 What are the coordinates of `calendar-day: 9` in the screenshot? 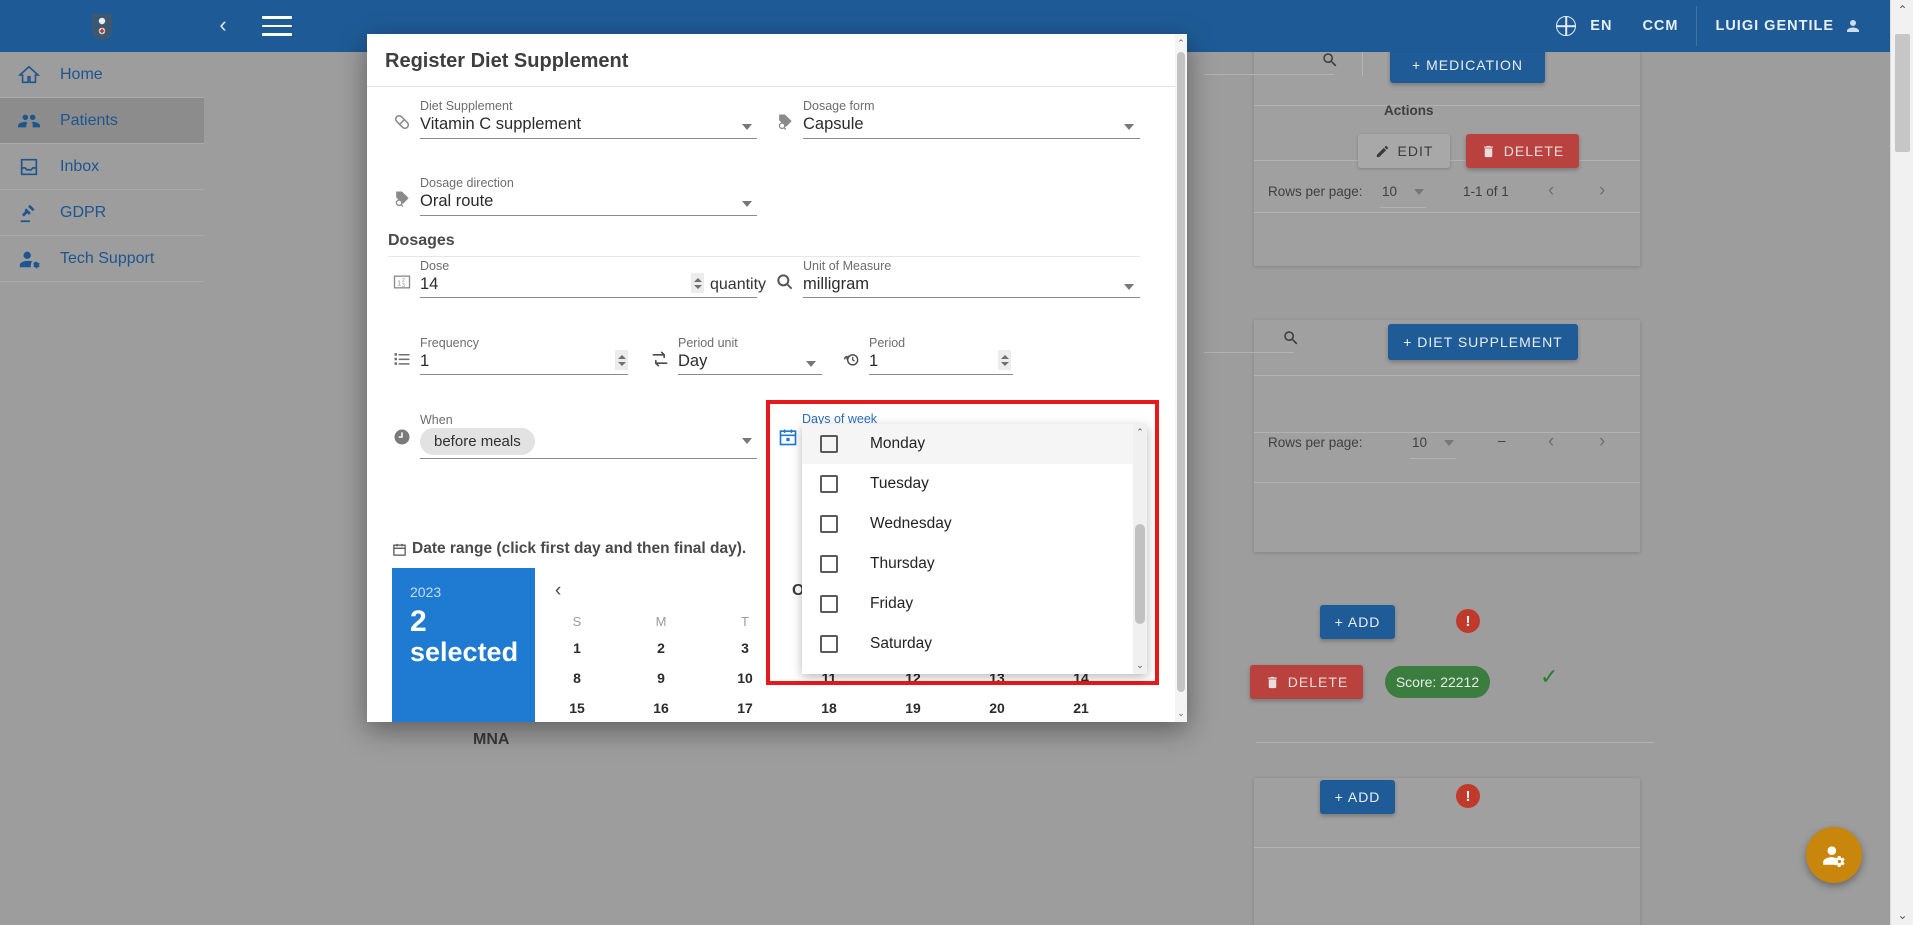 It's located at (661, 678).